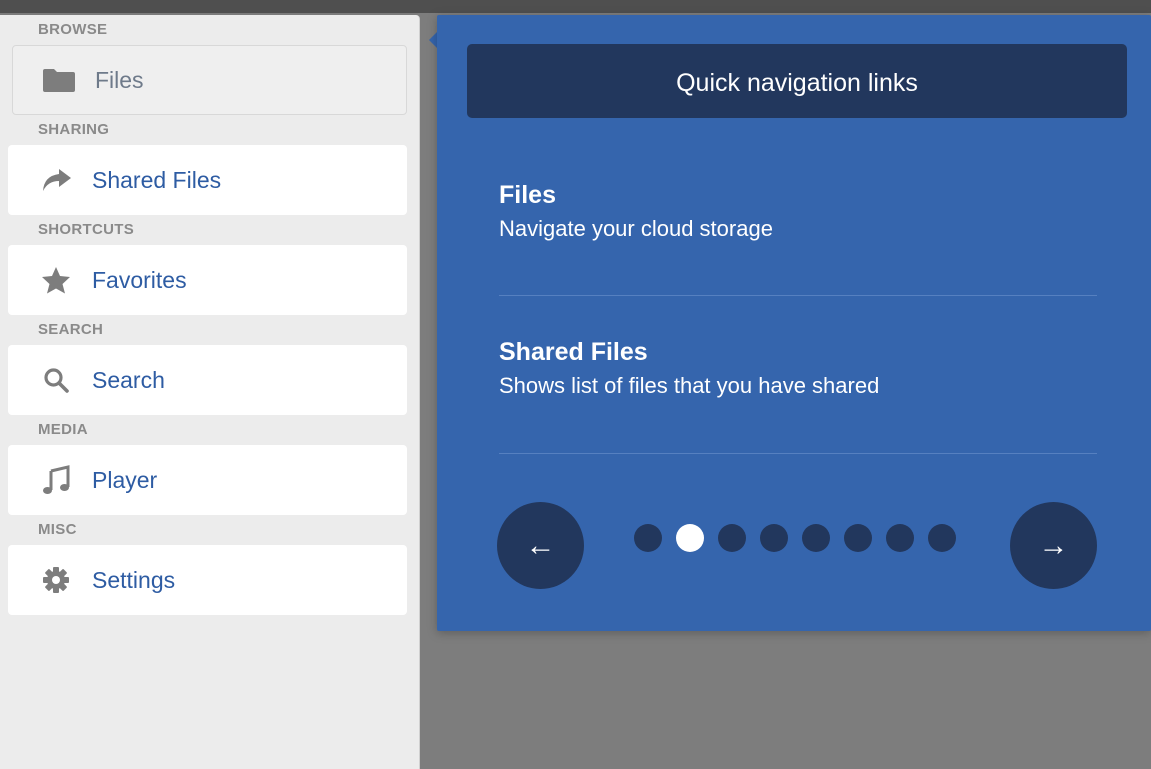 This screenshot has height=769, width=1151. What do you see at coordinates (636, 228) in the screenshot?
I see `tour-link-description: Navigate your cloud storage` at bounding box center [636, 228].